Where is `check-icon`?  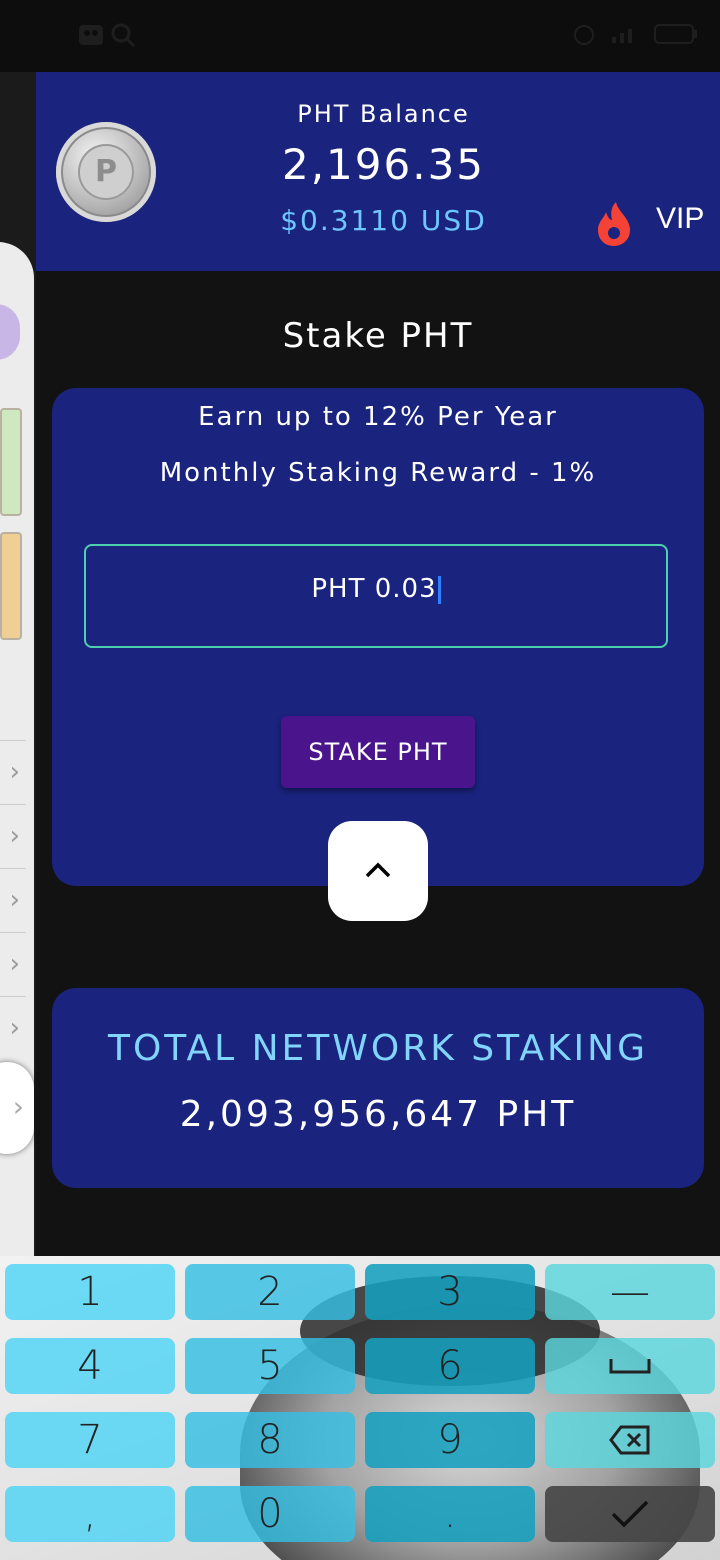
check-icon is located at coordinates (630, 1514).